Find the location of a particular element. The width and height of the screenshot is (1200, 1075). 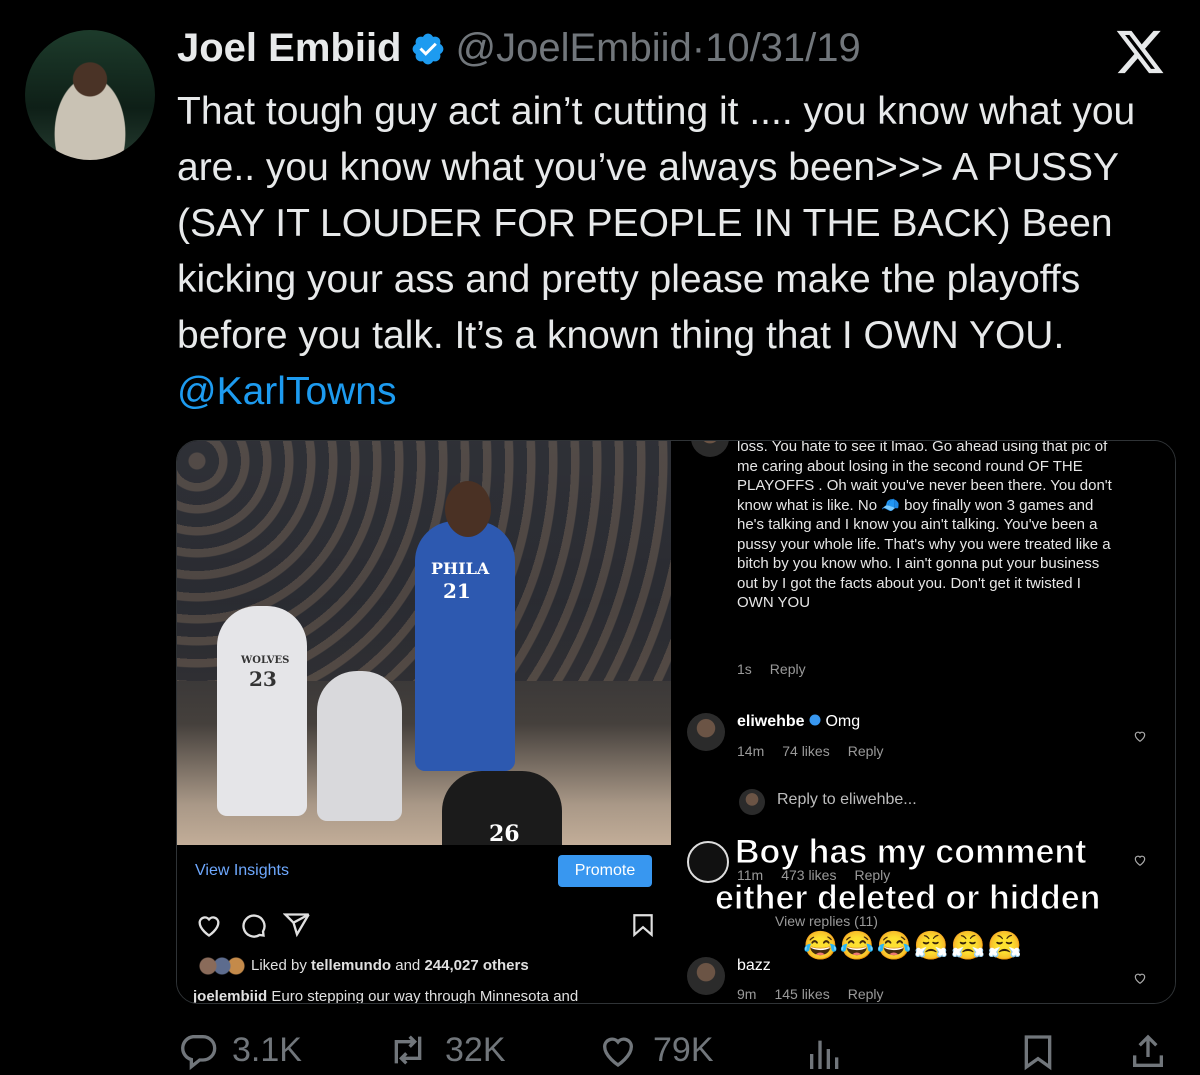

bazz-username: bazz is located at coordinates (754, 966).